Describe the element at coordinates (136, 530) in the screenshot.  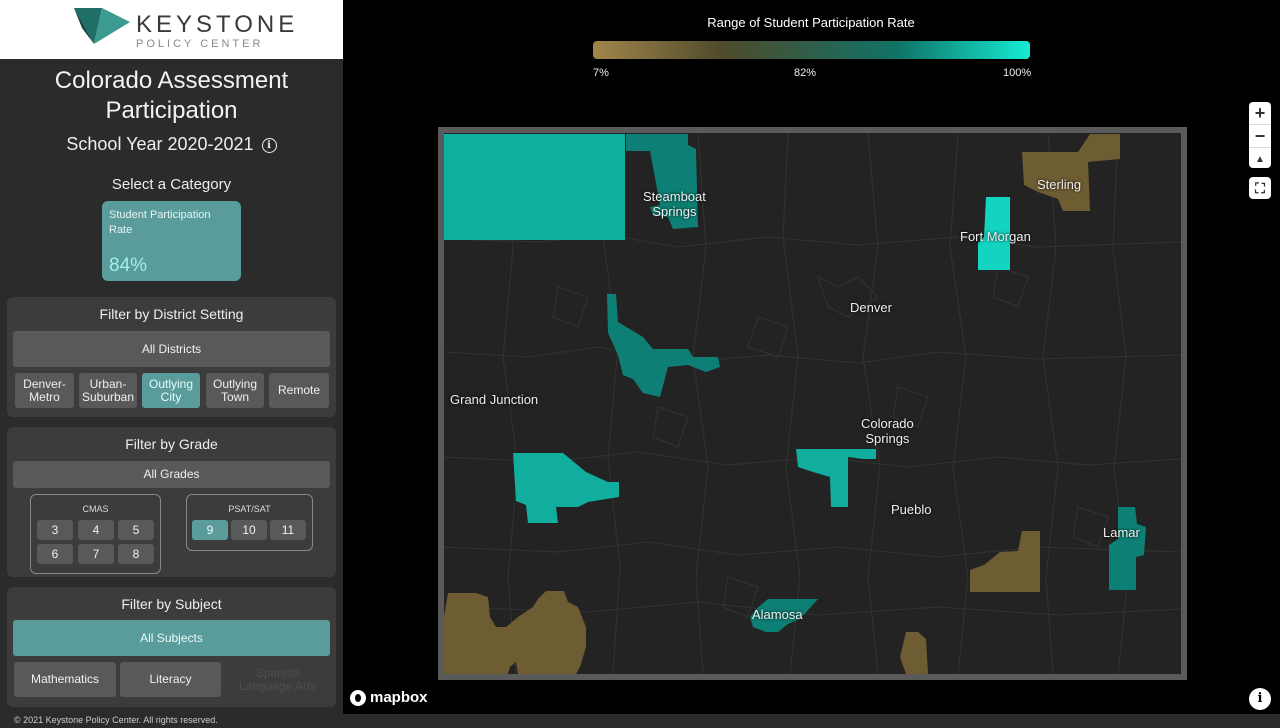
I see `grade-5-button: 5` at that location.